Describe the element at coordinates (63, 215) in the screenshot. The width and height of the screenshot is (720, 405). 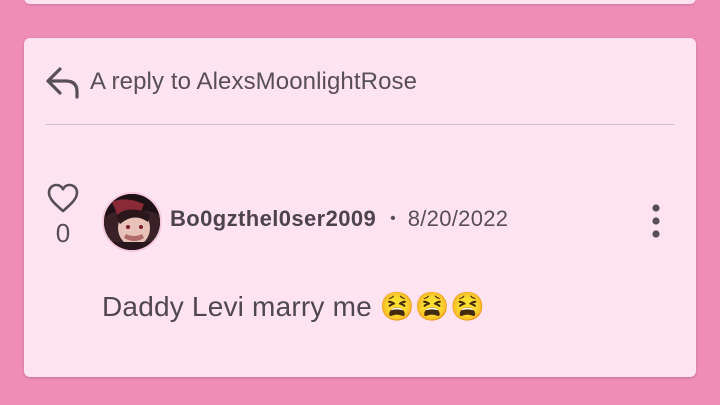
I see `like-control: 0` at that location.